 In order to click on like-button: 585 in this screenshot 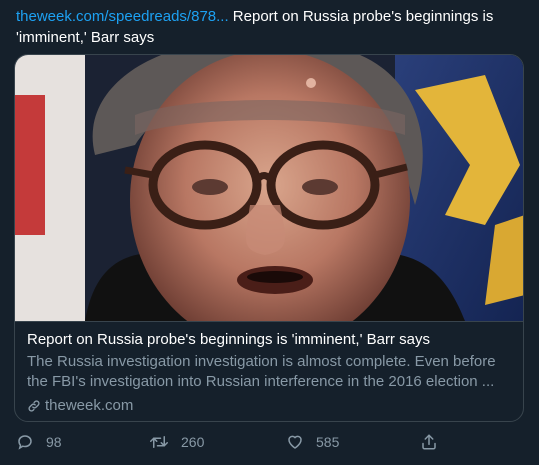, I will do `click(312, 442)`.